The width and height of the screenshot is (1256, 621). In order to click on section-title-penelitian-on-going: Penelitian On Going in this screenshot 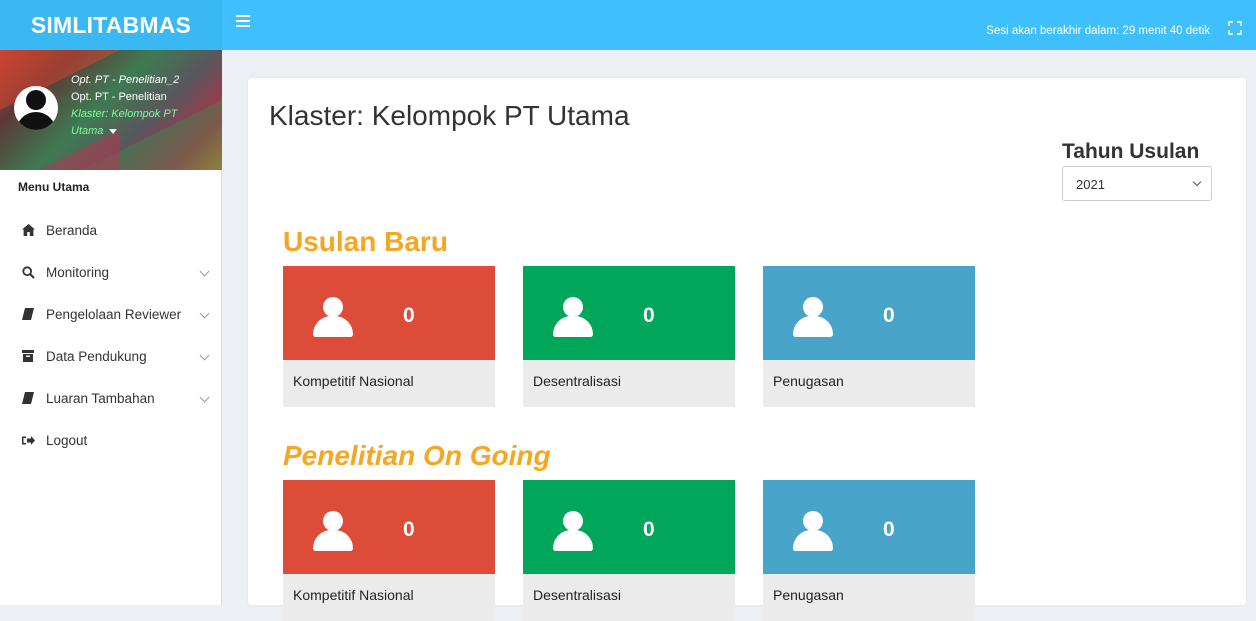, I will do `click(417, 455)`.